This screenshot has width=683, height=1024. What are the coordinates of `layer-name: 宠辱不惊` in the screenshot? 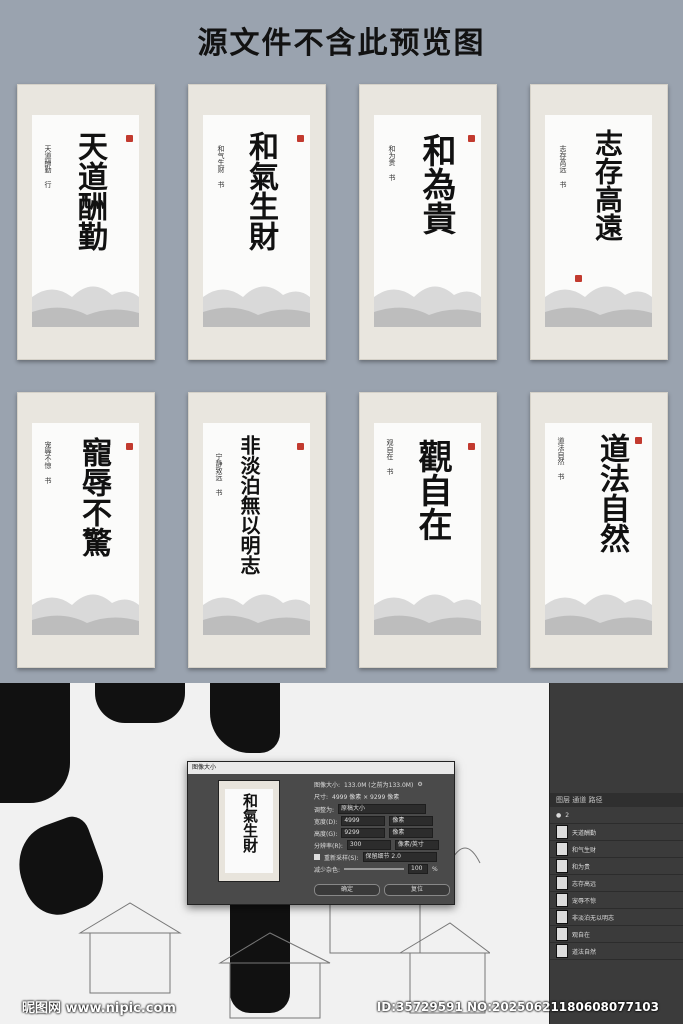 It's located at (584, 901).